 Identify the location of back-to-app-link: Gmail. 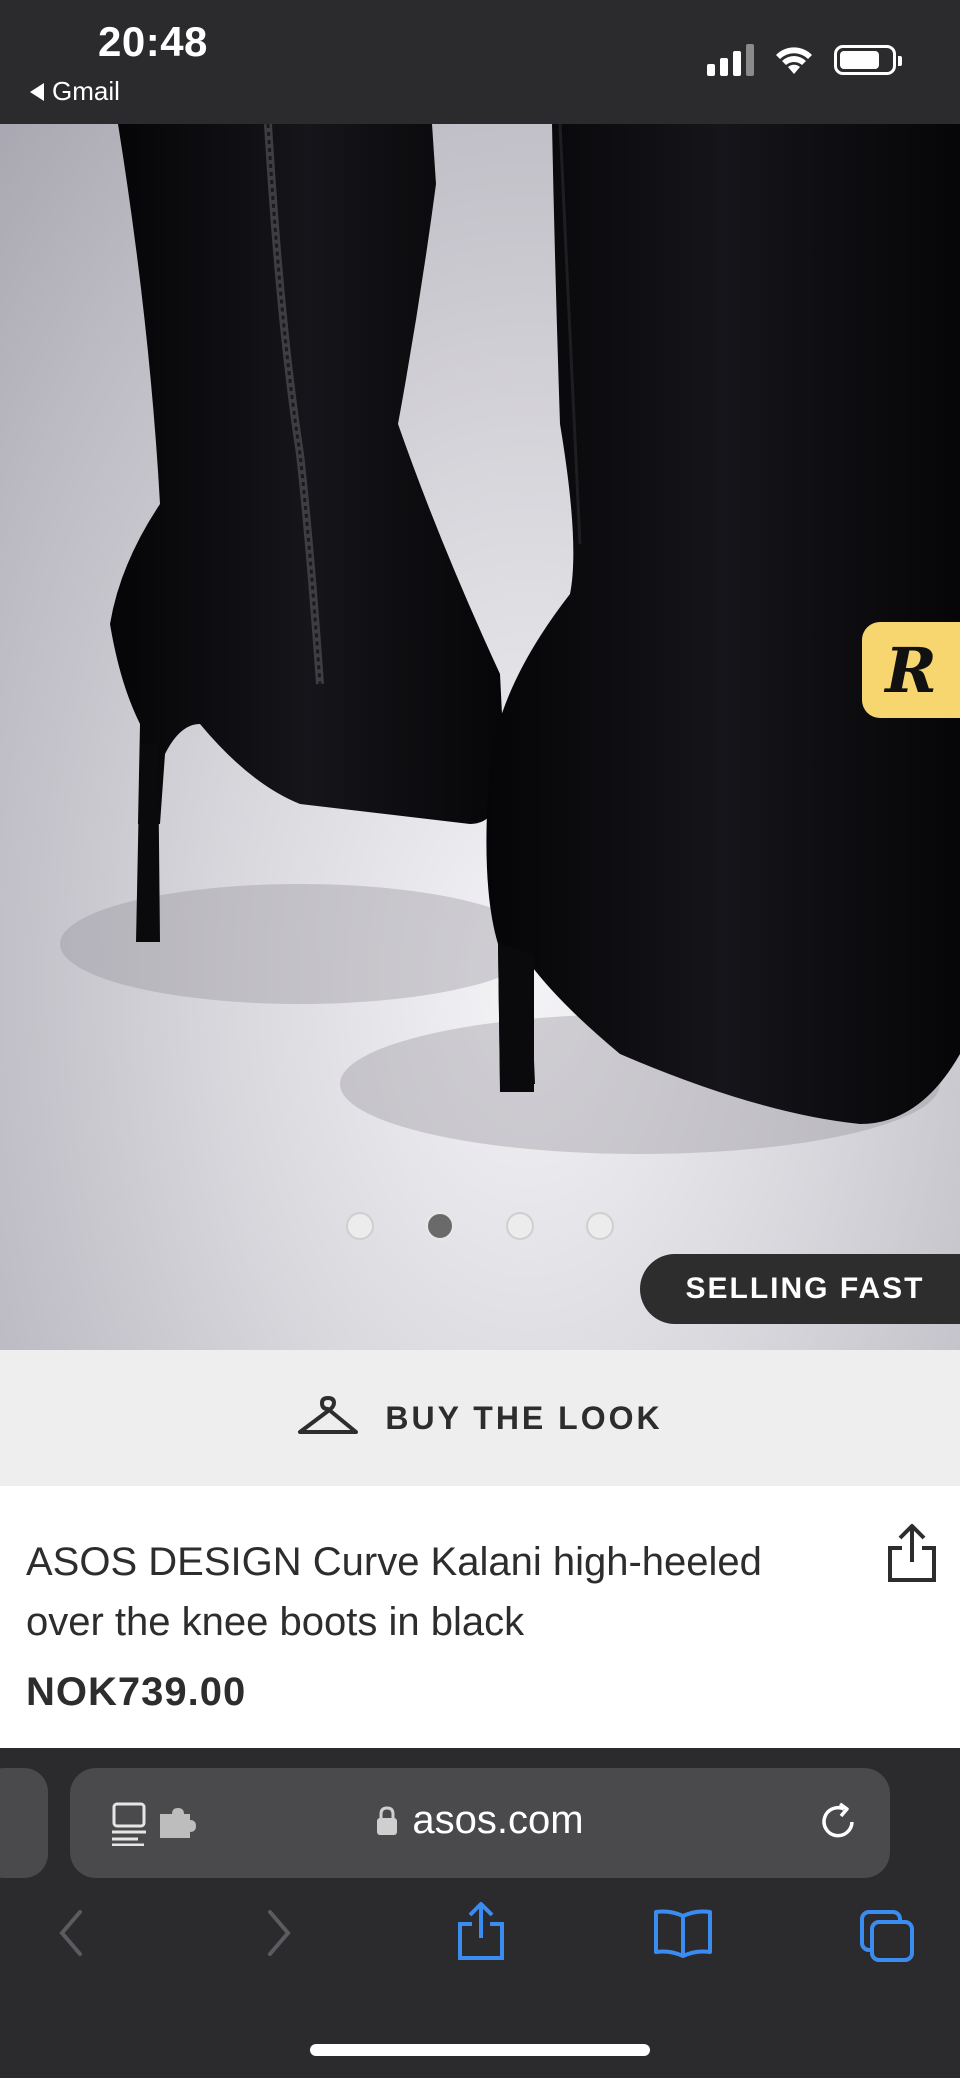
(75, 91).